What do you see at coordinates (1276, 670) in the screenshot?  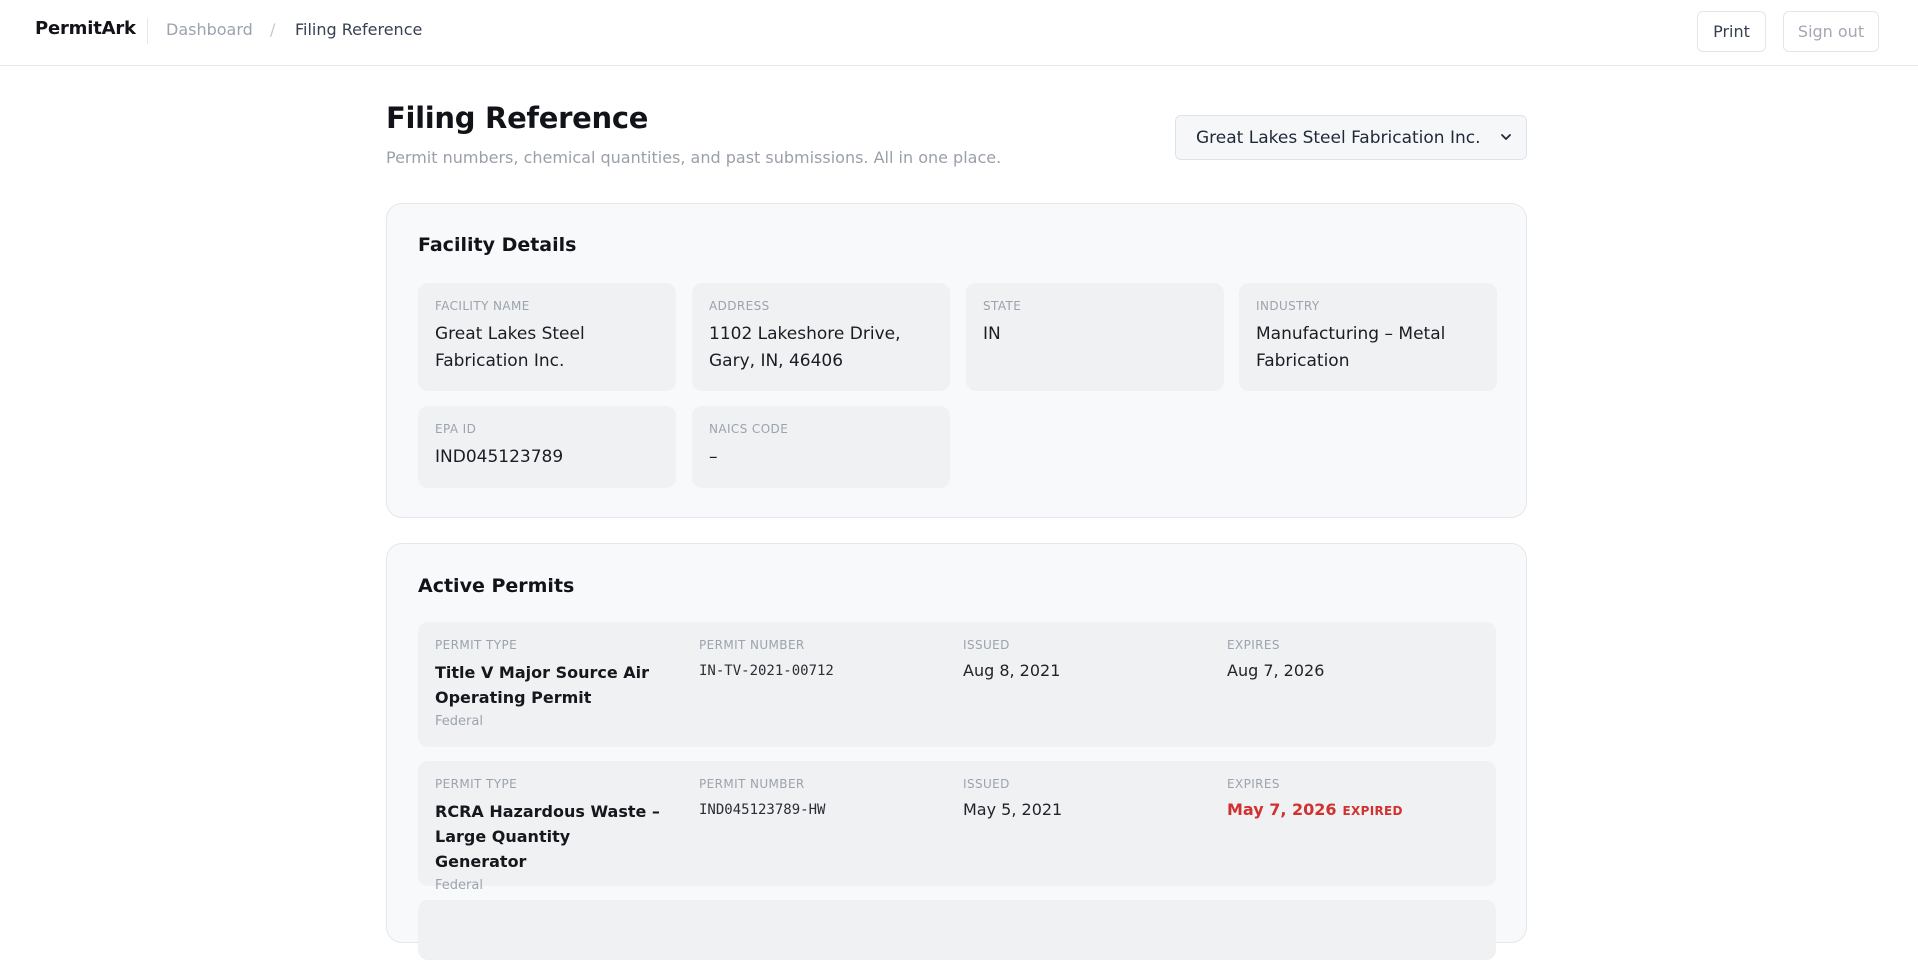 I see `expires-date: Aug 7, 2026` at bounding box center [1276, 670].